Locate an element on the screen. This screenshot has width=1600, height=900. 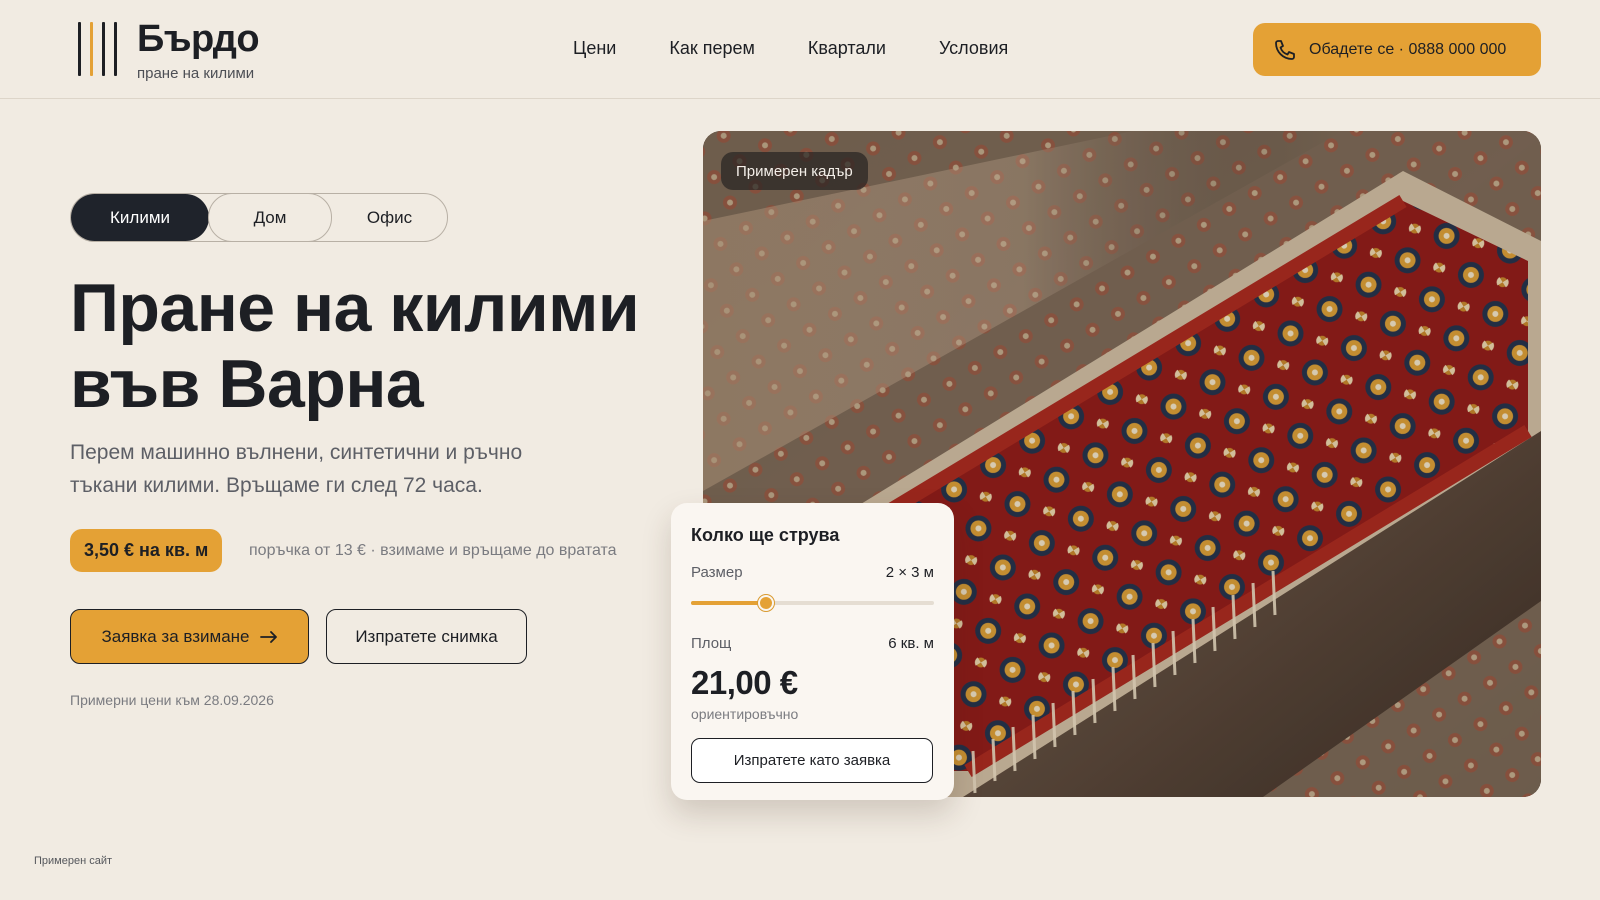
tab-carpets: Килими is located at coordinates (140, 217).